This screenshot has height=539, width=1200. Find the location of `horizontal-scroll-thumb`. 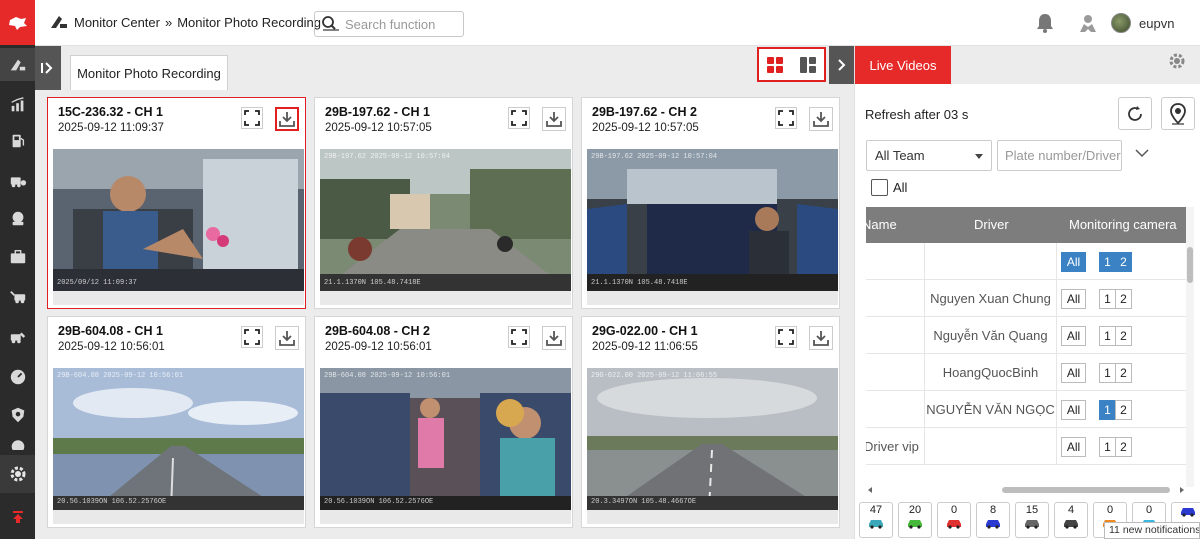

horizontal-scroll-thumb is located at coordinates (1086, 490).